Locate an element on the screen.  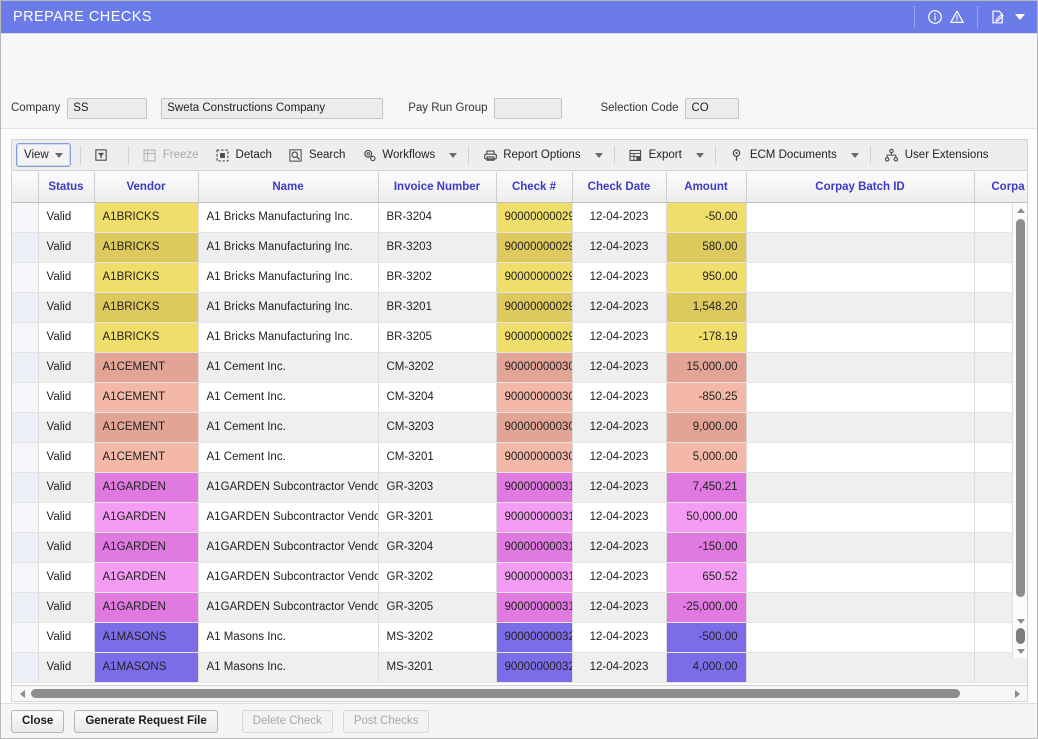
pay-run-group-field is located at coordinates (528, 108).